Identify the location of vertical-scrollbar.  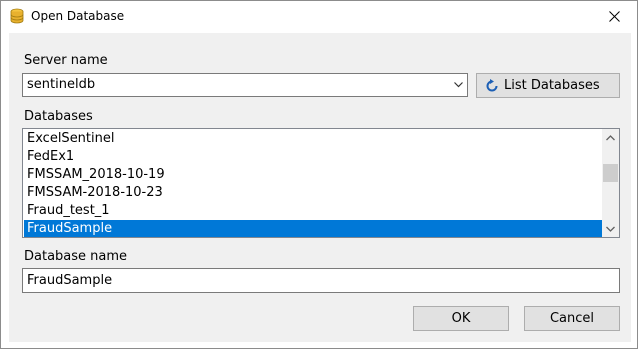
(610, 183).